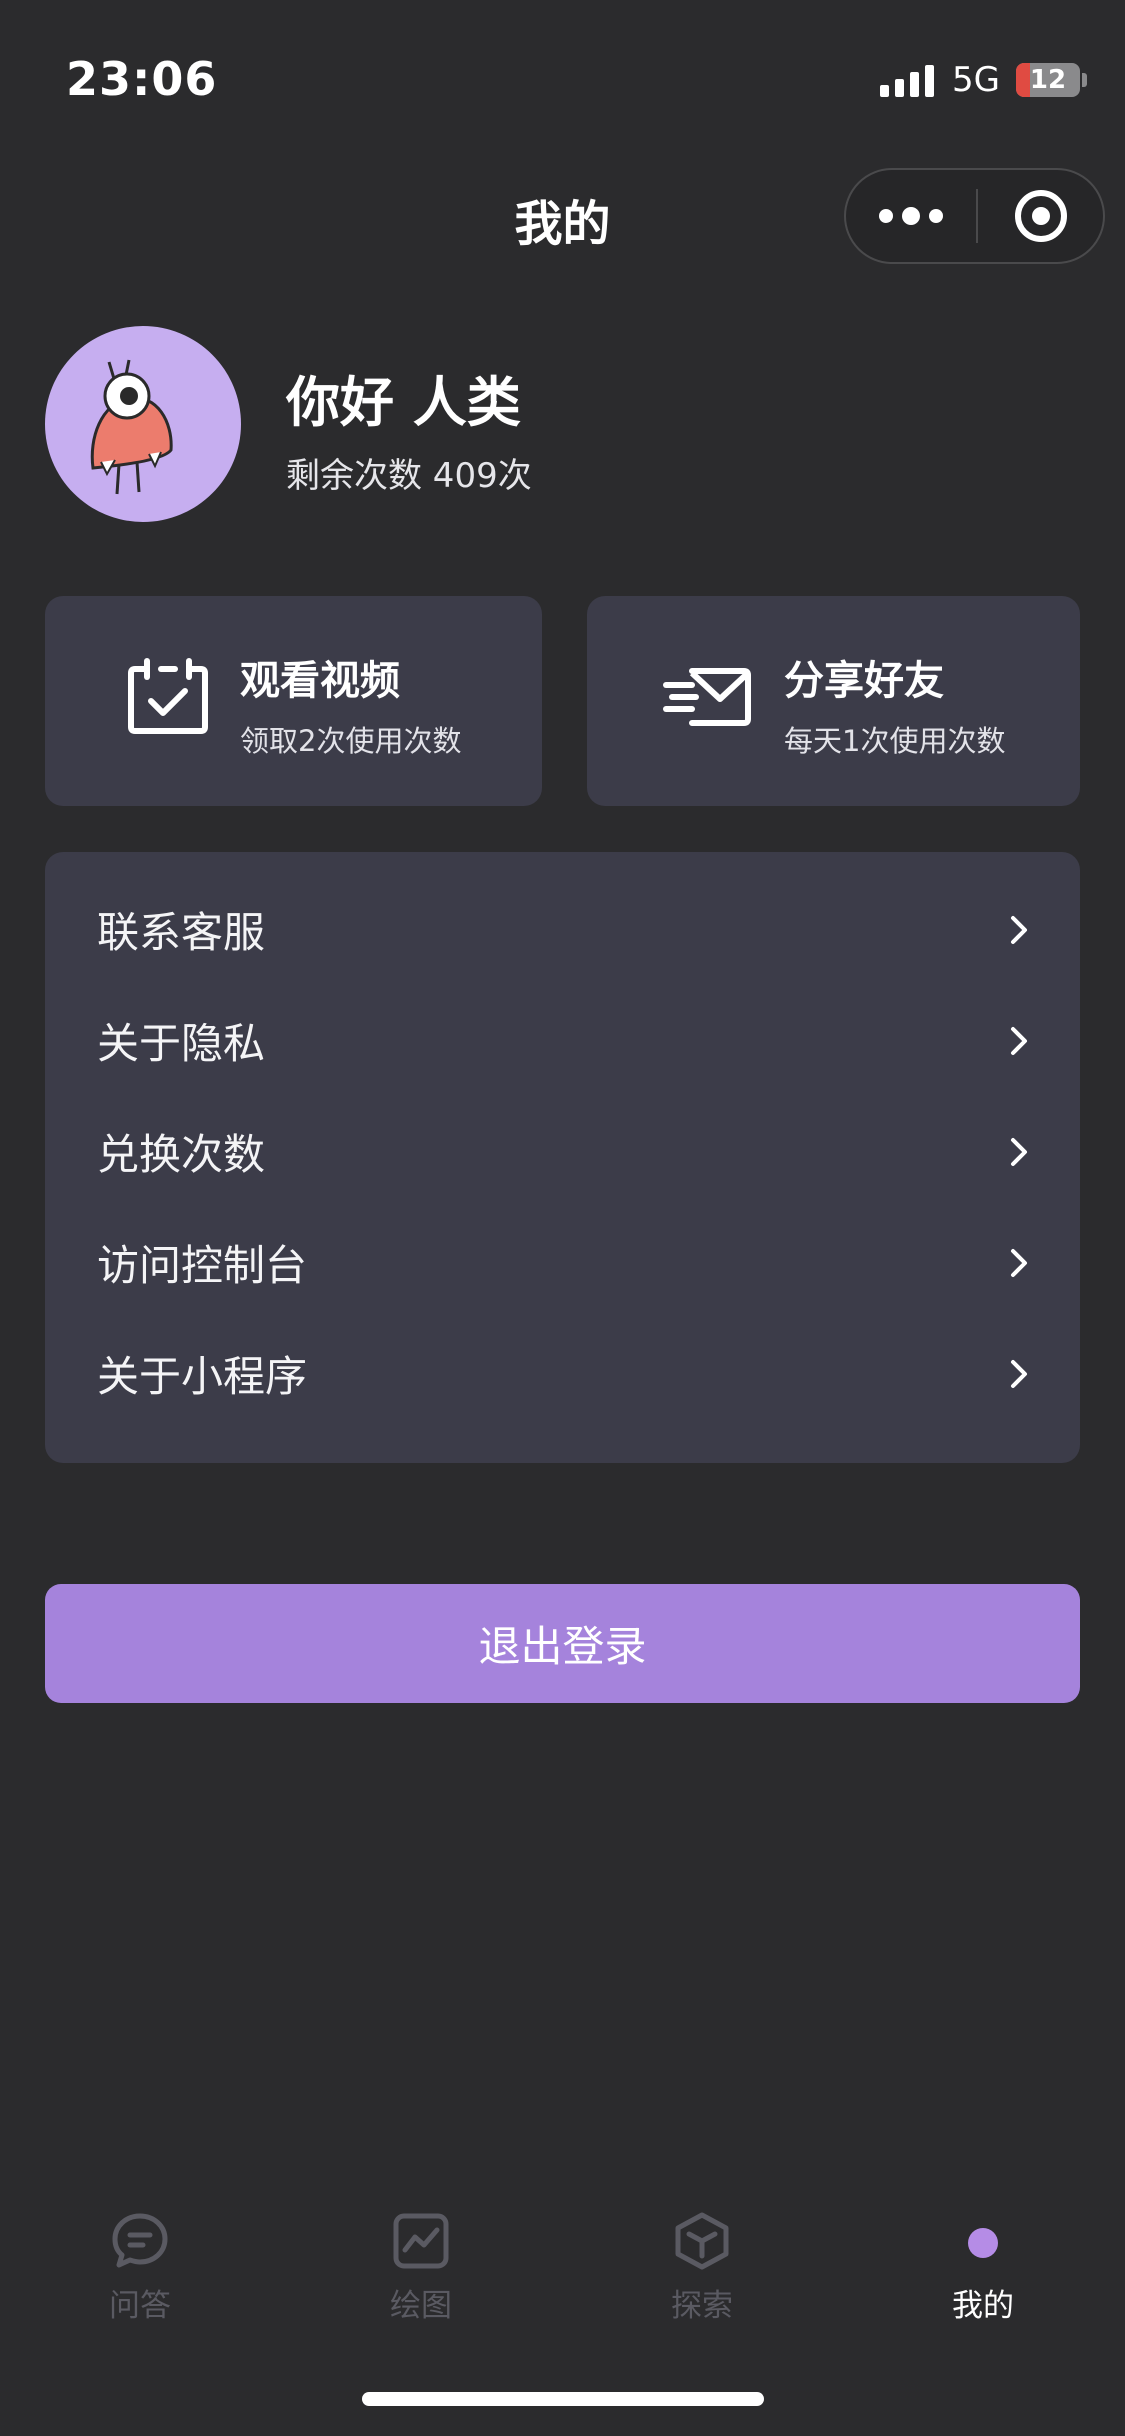 This screenshot has height=2436, width=1125. What do you see at coordinates (983, 2306) in the screenshot?
I see `tab-label: 我的` at bounding box center [983, 2306].